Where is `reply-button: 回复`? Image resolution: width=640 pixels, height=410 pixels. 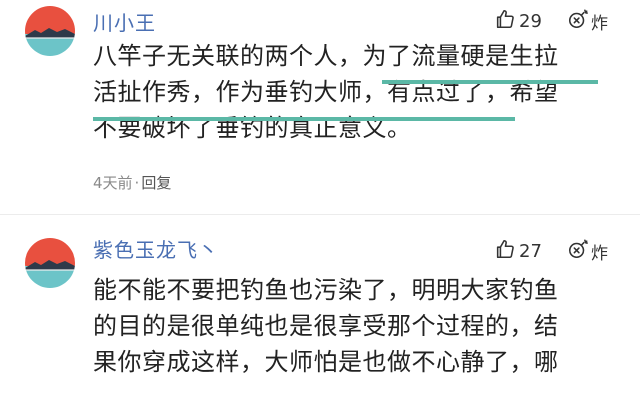
reply-button: 回复 is located at coordinates (156, 182).